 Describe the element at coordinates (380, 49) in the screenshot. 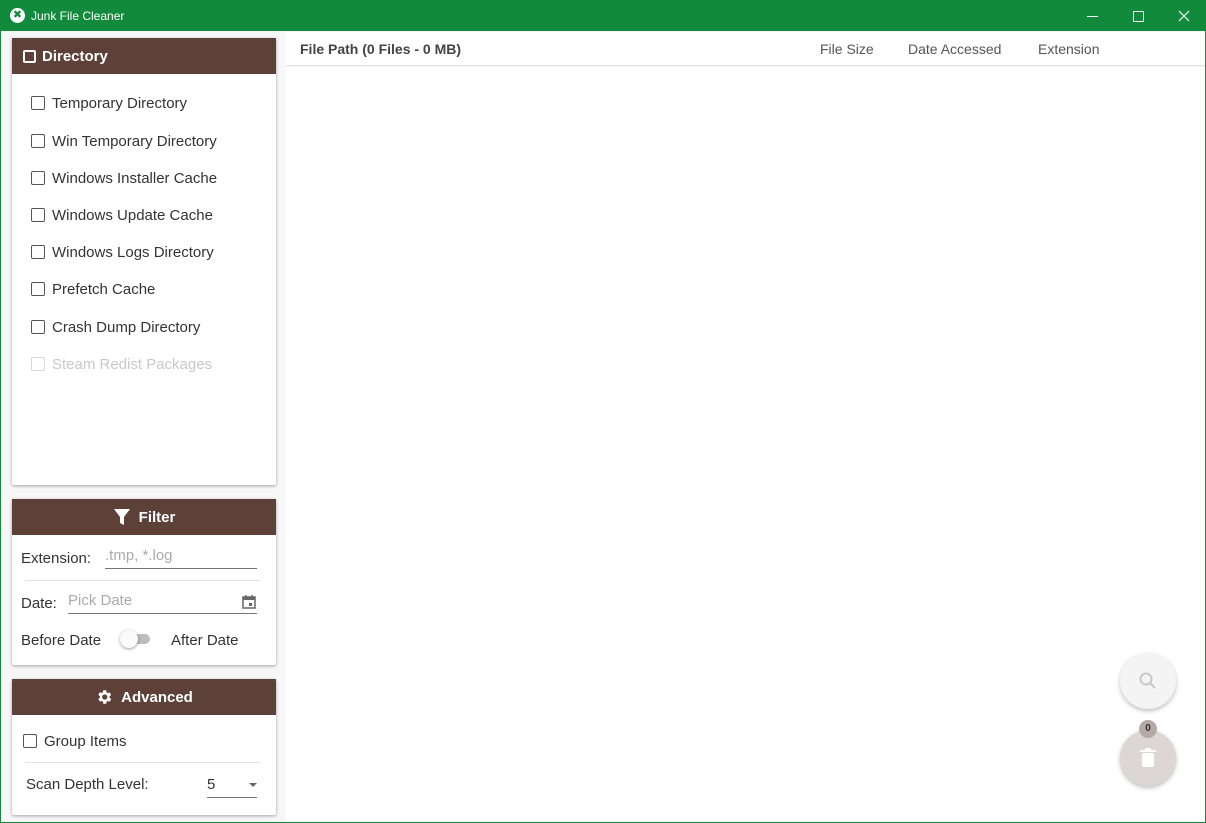

I see `column-header-file-path: File Path (0 Files - 0 MB)` at that location.